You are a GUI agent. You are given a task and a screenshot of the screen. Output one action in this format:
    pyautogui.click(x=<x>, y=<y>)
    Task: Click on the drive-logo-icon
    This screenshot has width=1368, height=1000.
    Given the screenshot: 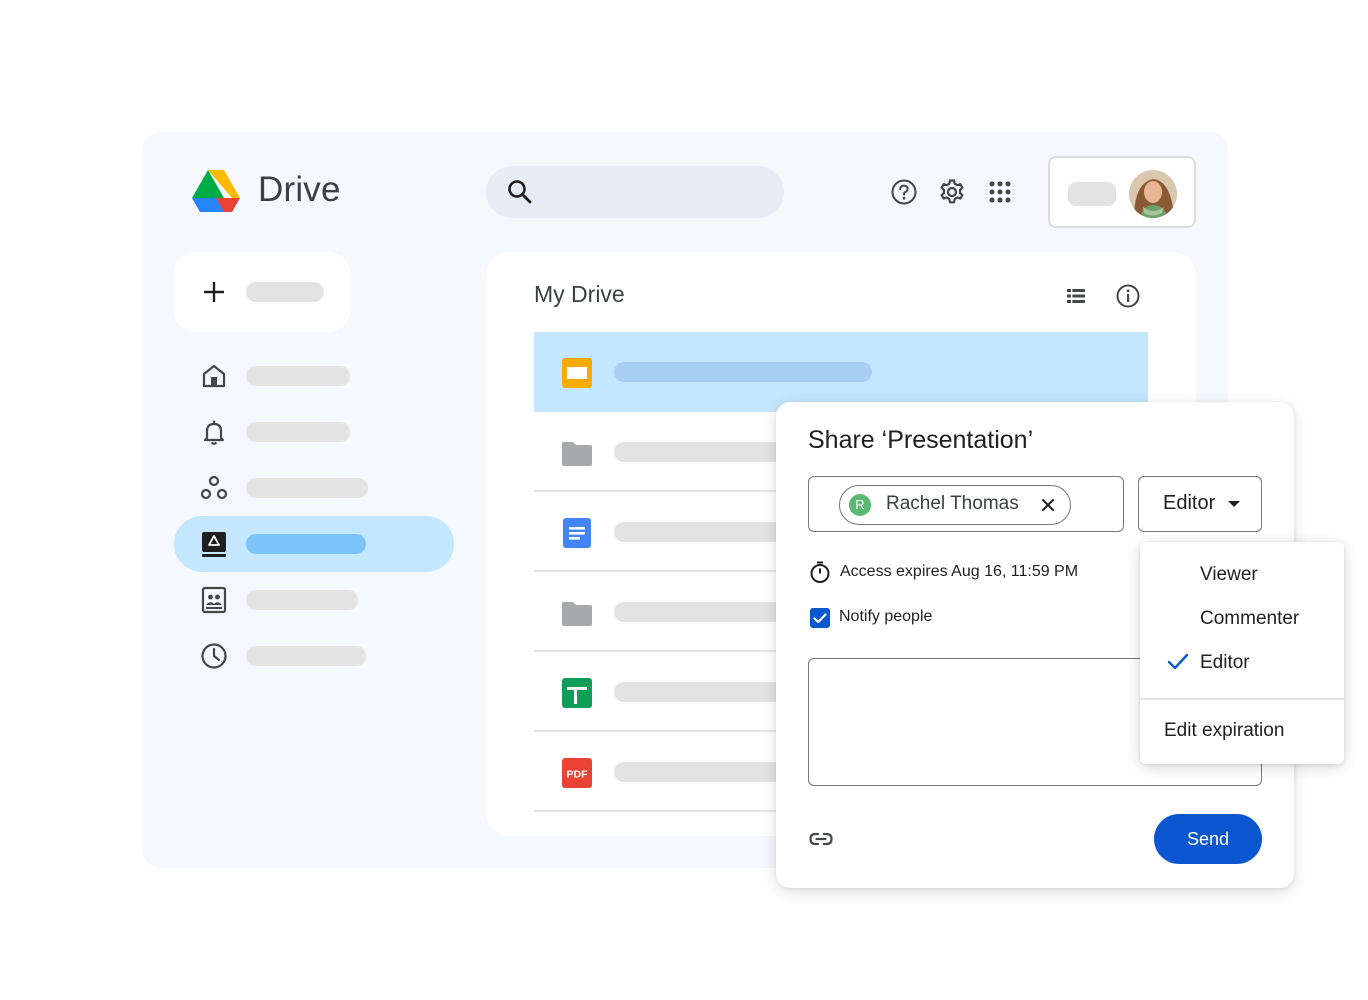 What is the action you would take?
    pyautogui.click(x=216, y=191)
    